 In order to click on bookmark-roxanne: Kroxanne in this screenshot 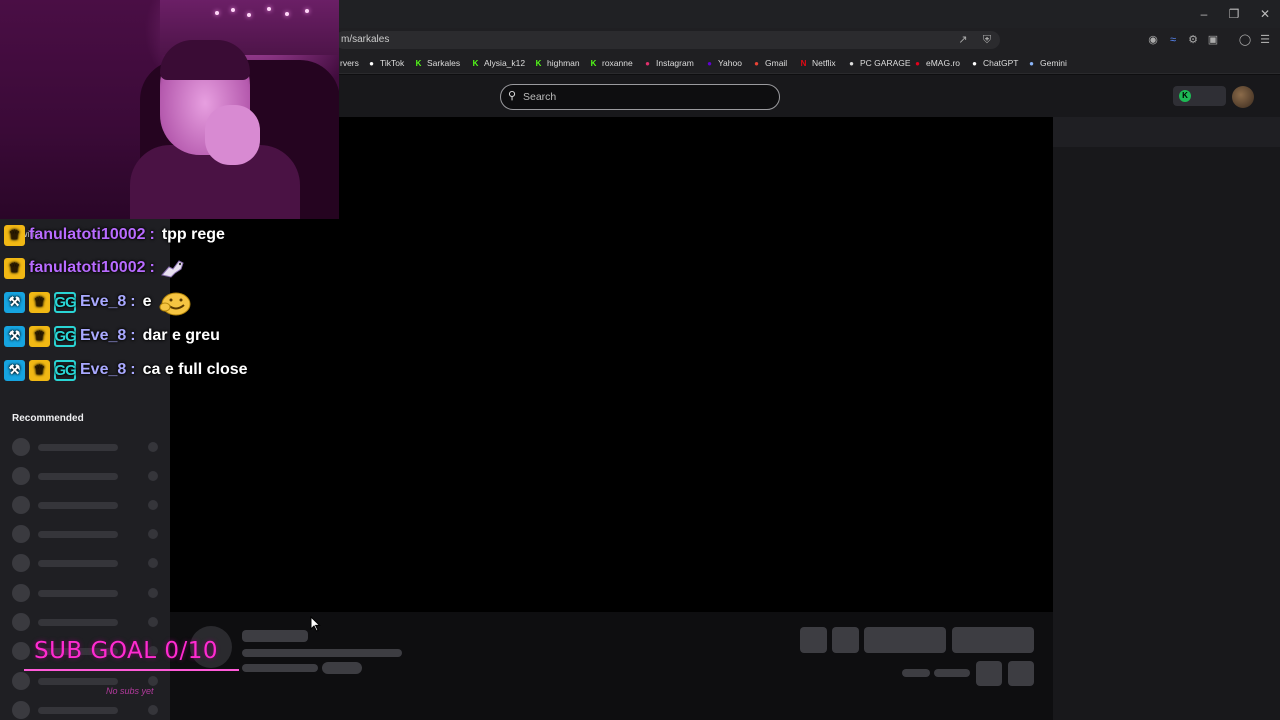, I will do `click(611, 63)`.